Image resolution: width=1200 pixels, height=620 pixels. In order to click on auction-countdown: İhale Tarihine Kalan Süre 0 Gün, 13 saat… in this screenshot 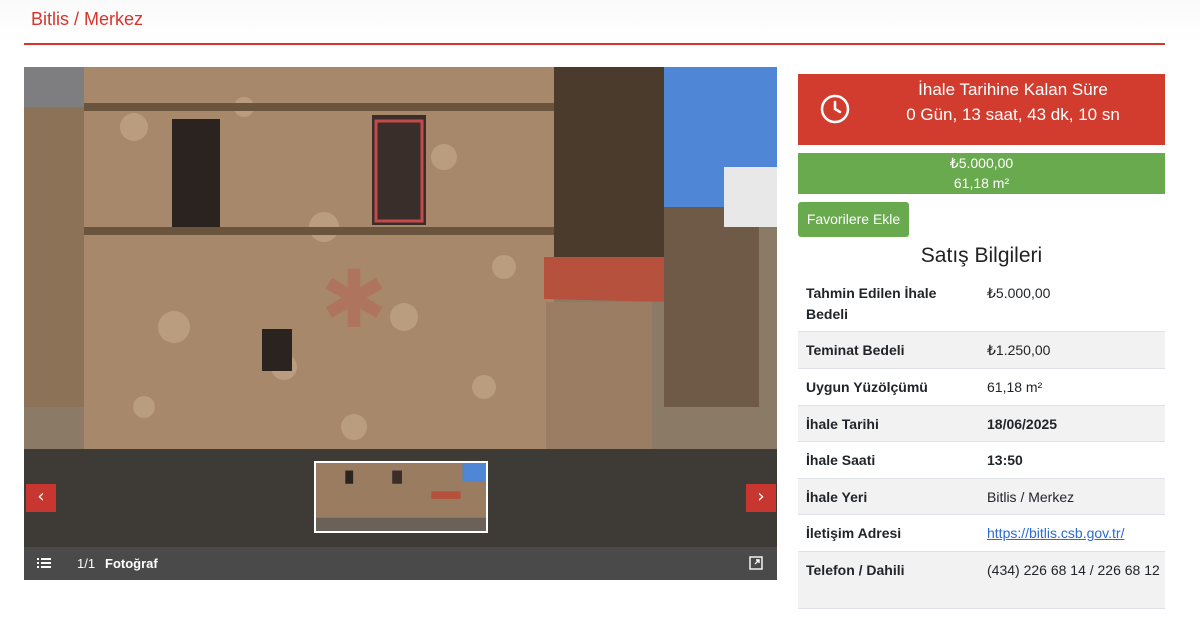, I will do `click(981, 109)`.